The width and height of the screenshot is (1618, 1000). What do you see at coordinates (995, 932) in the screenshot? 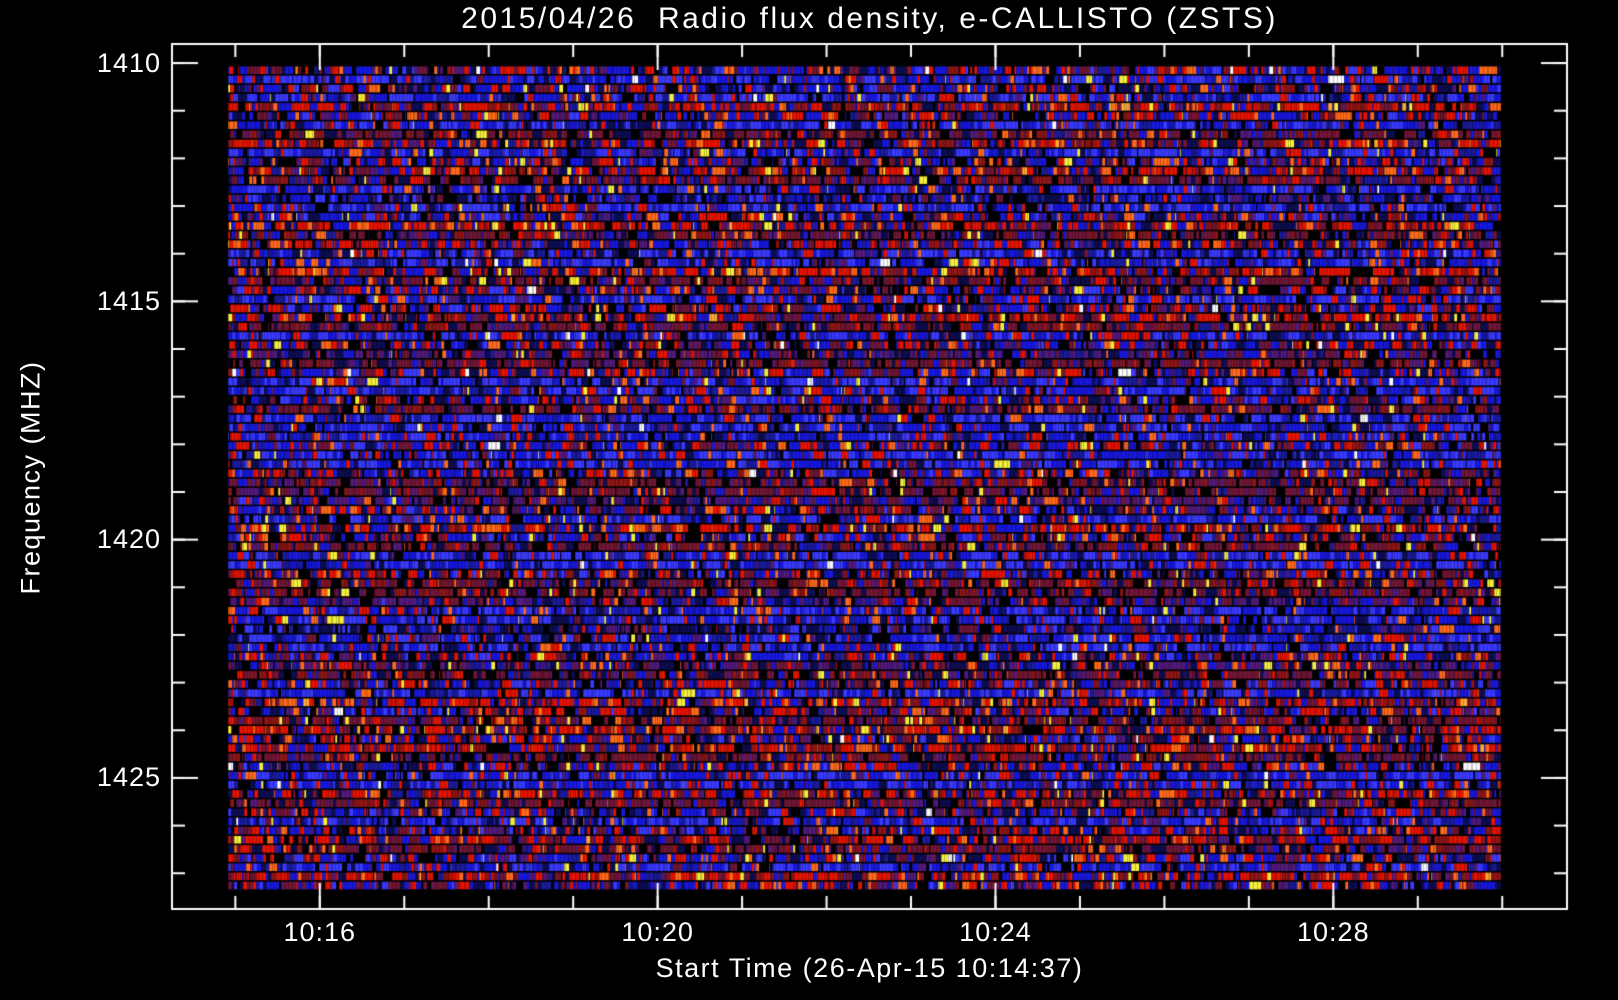
I see `x-tick-label: 10:24` at bounding box center [995, 932].